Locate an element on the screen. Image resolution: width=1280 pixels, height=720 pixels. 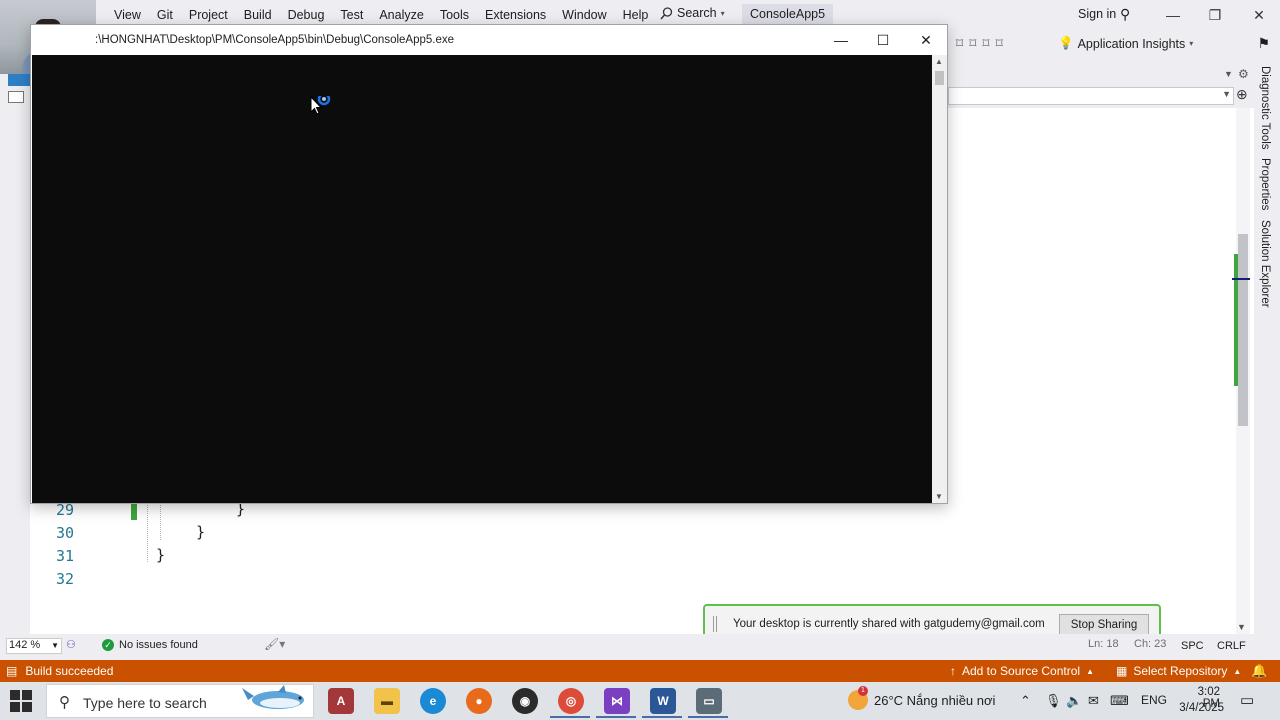
line-number: 31 is located at coordinates (64, 556).